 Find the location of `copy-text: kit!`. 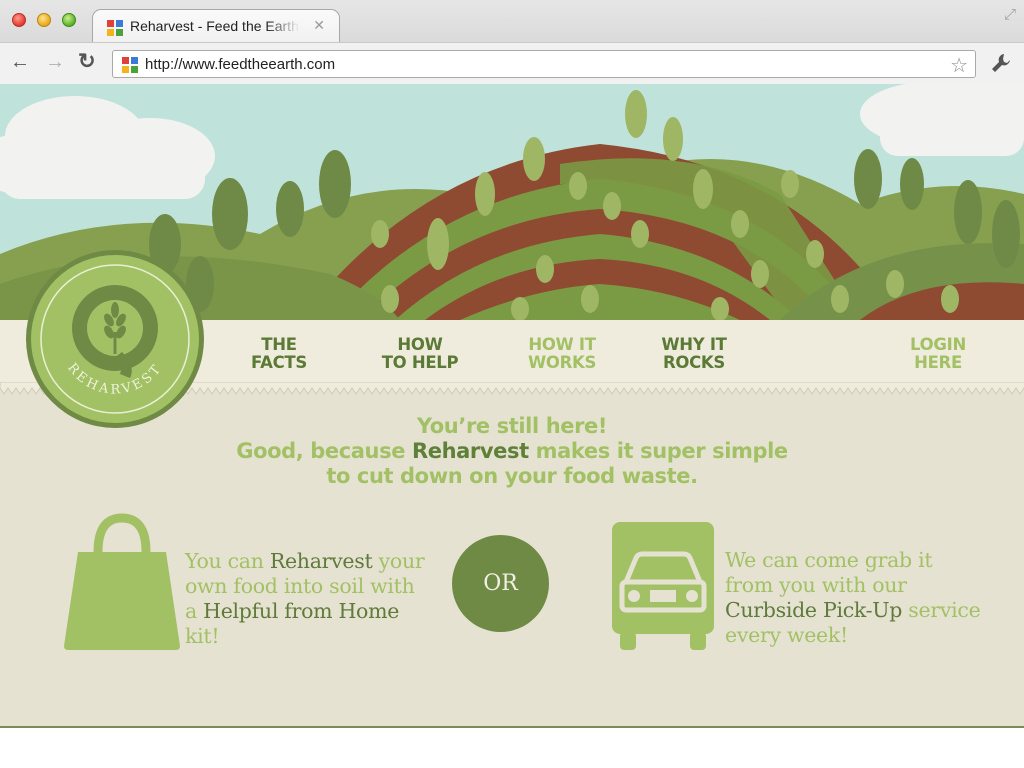

copy-text: kit! is located at coordinates (202, 636).